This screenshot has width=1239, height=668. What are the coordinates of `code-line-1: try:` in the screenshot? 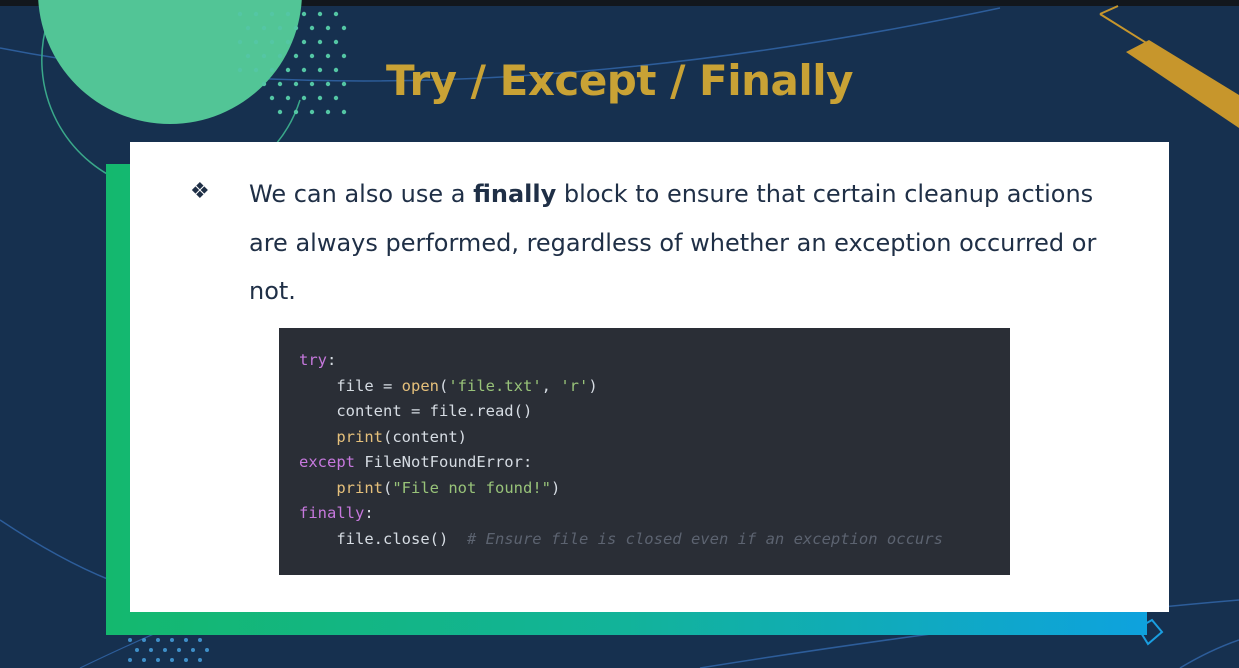 It's located at (317, 360).